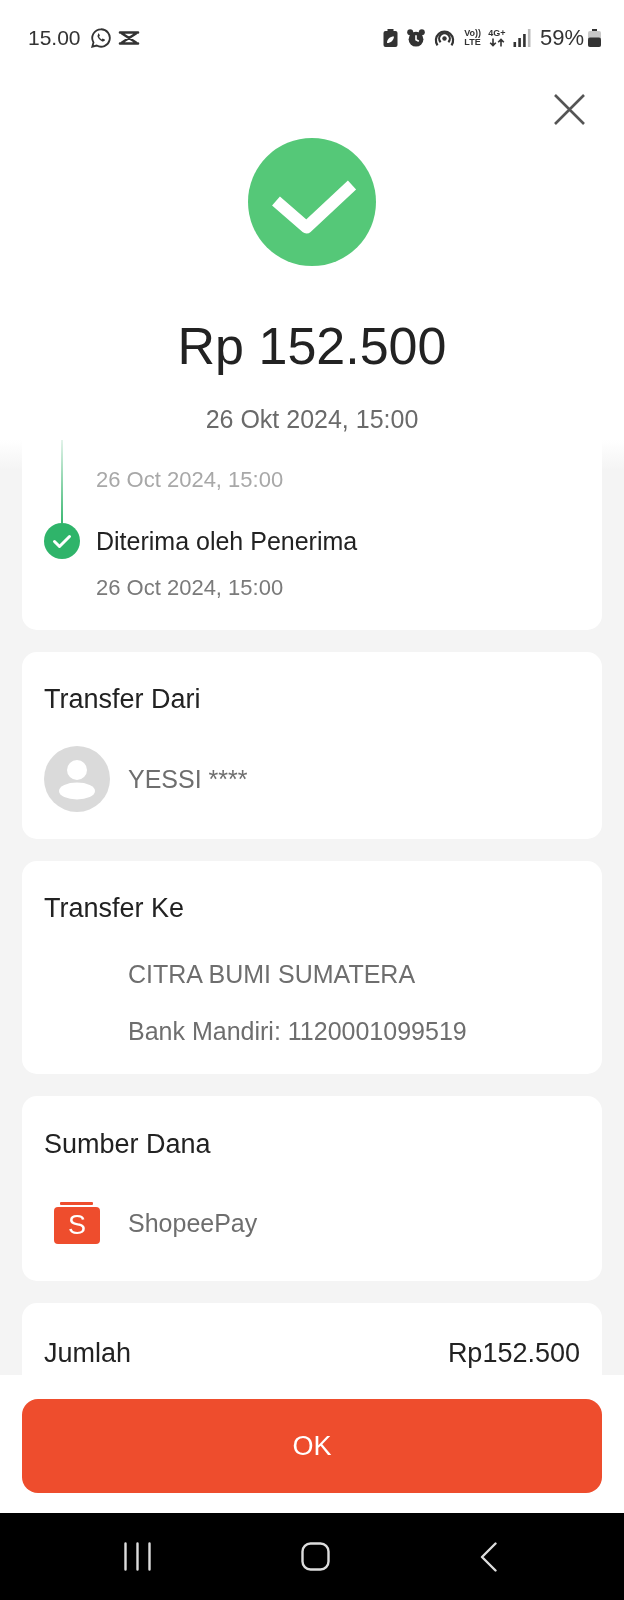 Image resolution: width=624 pixels, height=1600 pixels. What do you see at coordinates (521, 37) in the screenshot?
I see `signal-icon` at bounding box center [521, 37].